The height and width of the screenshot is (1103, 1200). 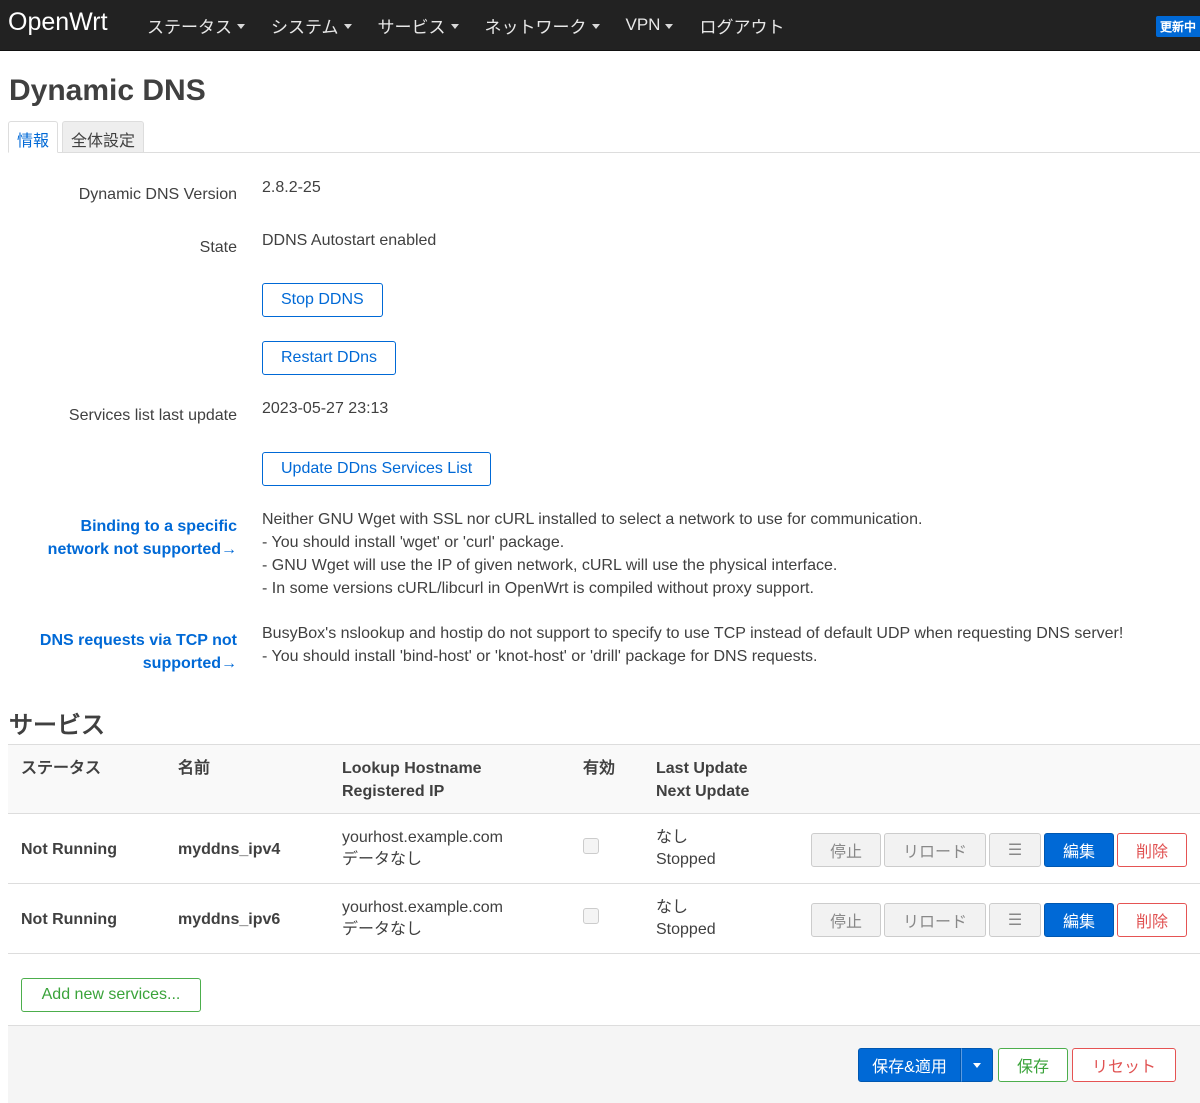 I want to click on col-next-update: Next Update, so click(x=703, y=791).